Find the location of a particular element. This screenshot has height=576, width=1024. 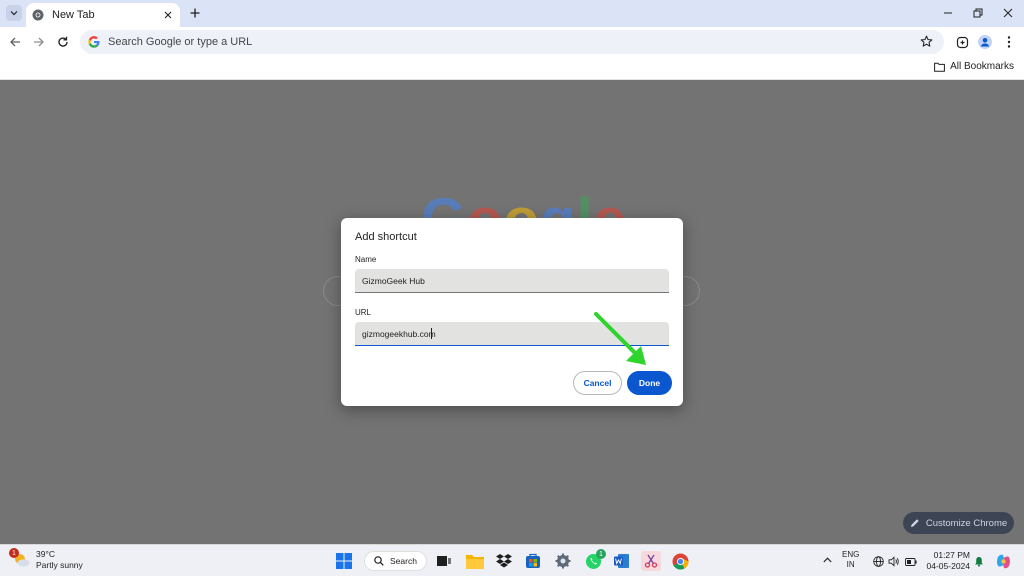

gear-icon is located at coordinates (563, 561).